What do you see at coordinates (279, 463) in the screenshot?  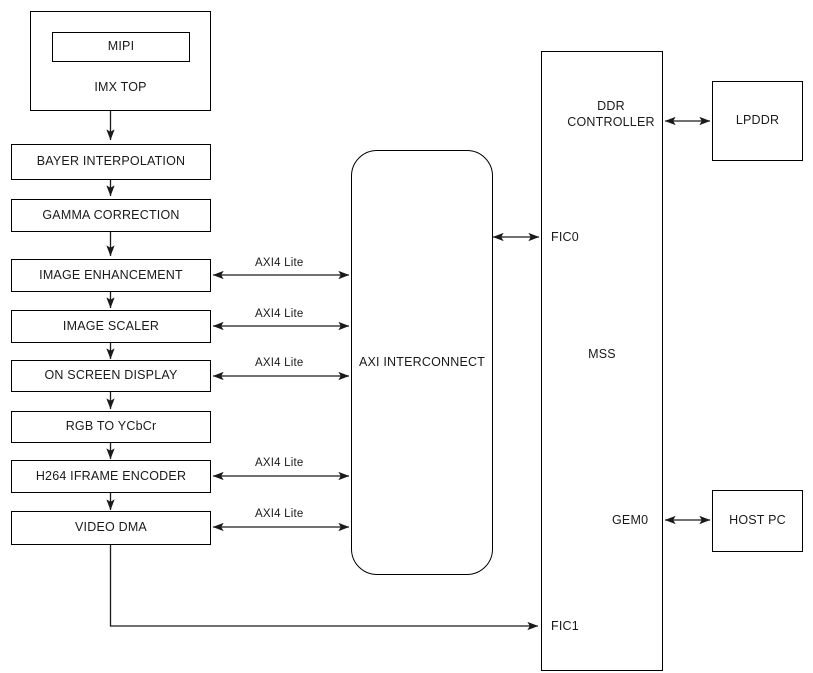 I see `edge-label-axi4lite-h264: AXI4 Lite` at bounding box center [279, 463].